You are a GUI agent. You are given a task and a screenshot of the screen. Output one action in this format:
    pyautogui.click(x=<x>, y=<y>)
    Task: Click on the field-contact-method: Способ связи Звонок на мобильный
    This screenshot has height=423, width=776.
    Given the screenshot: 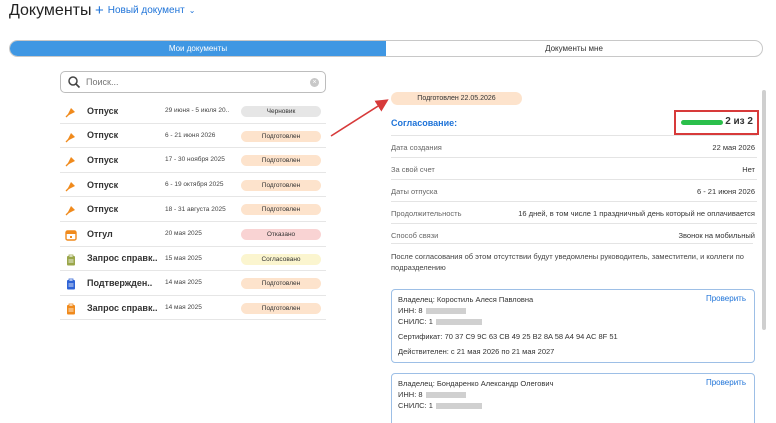 What is the action you would take?
    pyautogui.click(x=574, y=233)
    